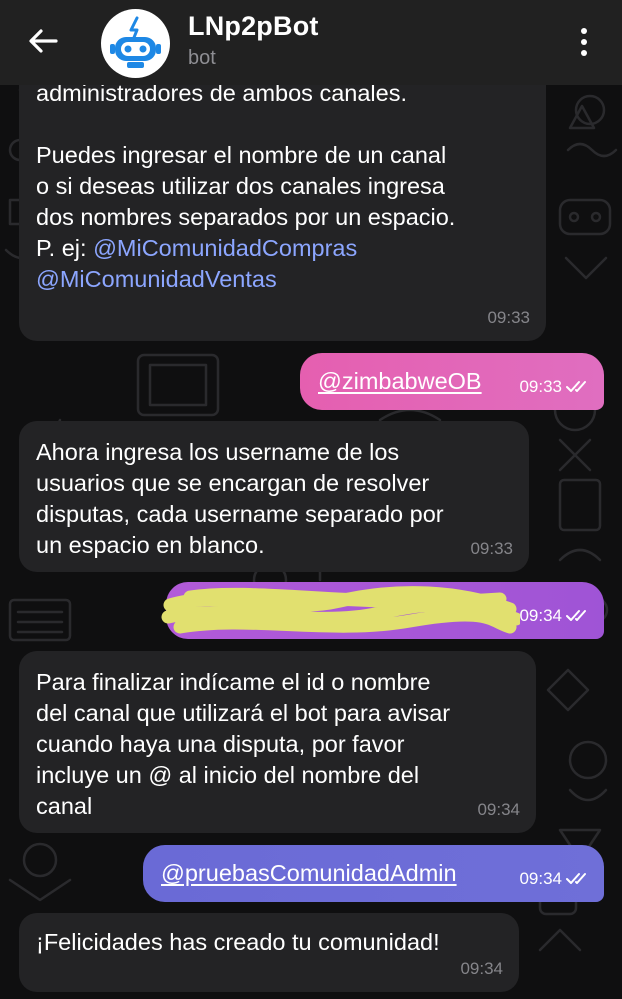 This screenshot has width=622, height=999. I want to click on robot-icon, so click(135, 42).